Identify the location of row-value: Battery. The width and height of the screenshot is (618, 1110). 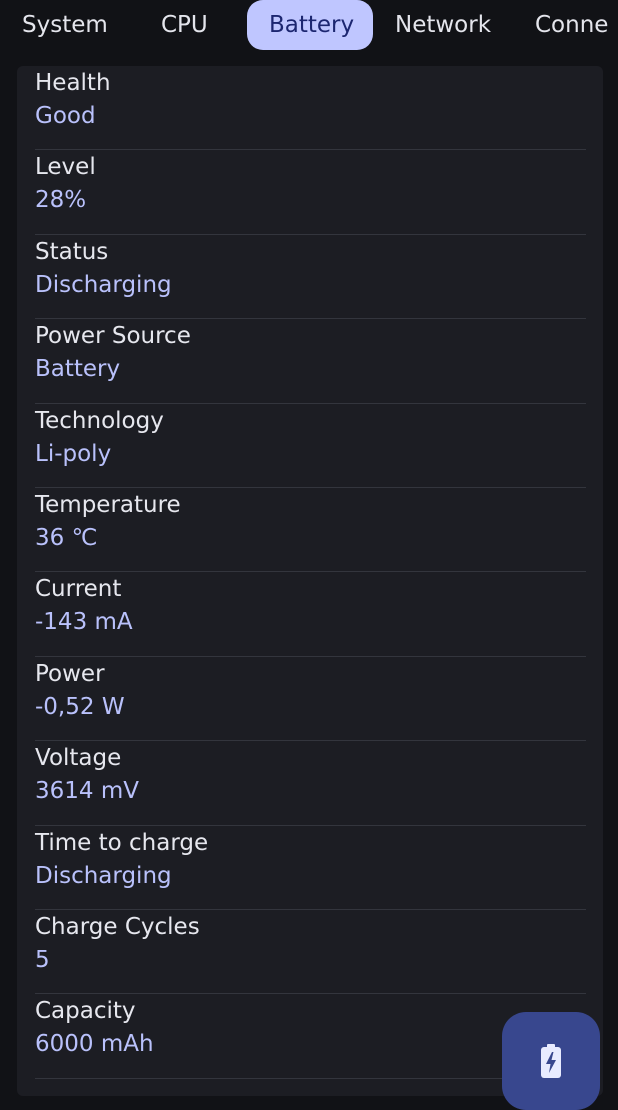
(78, 369).